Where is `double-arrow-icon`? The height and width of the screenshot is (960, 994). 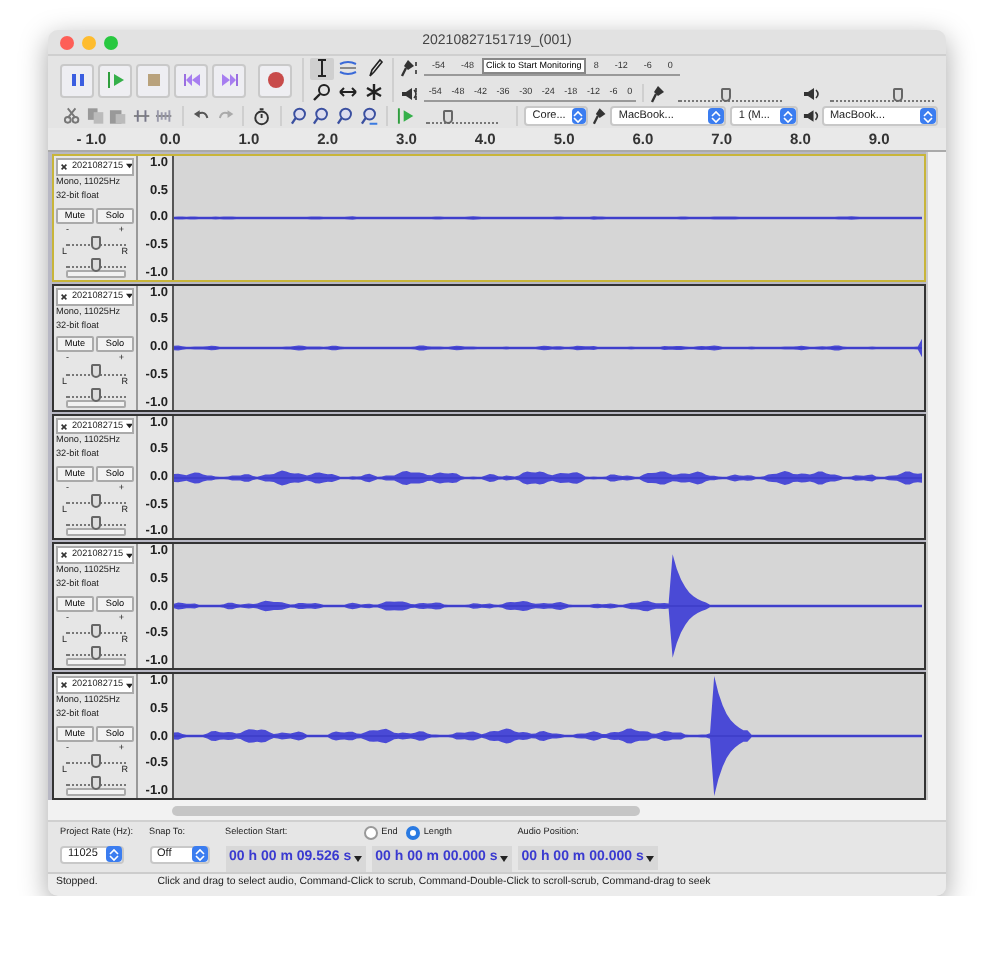 double-arrow-icon is located at coordinates (348, 92).